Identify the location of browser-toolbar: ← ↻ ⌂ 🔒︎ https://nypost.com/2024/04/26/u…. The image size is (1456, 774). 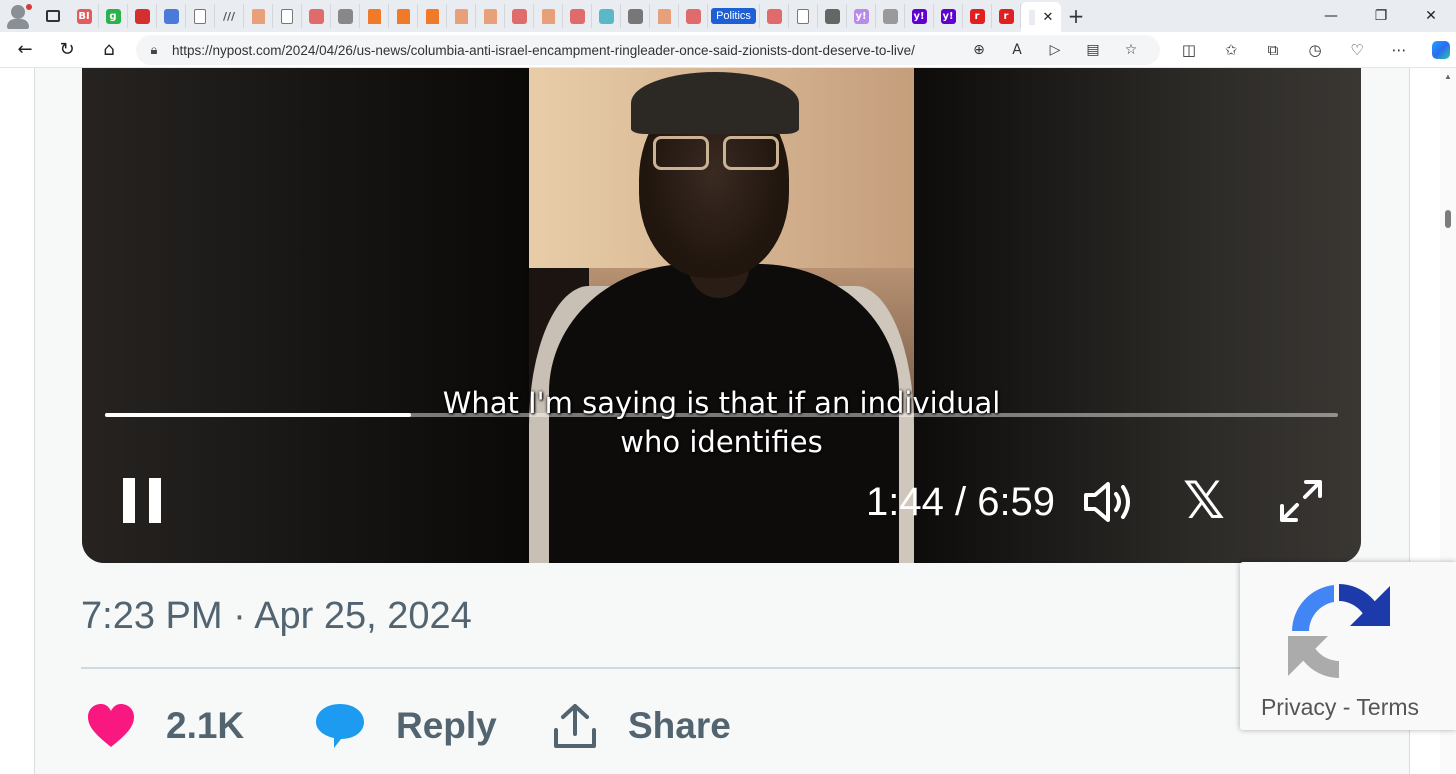
(728, 50).